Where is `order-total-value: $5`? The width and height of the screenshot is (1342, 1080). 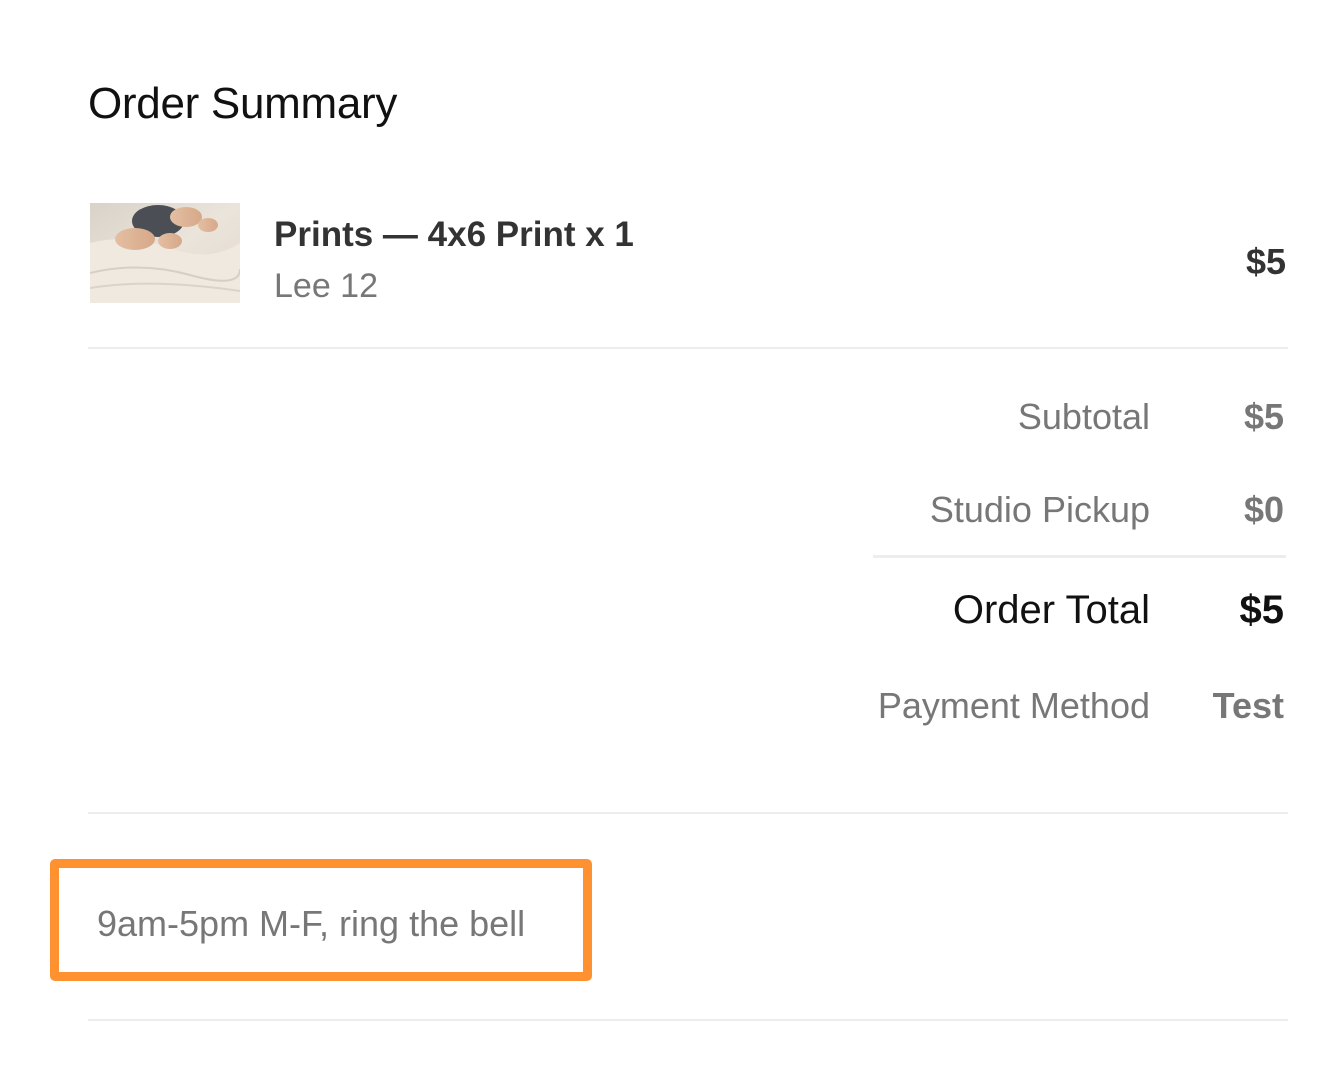
order-total-value: $5 is located at coordinates (1262, 610).